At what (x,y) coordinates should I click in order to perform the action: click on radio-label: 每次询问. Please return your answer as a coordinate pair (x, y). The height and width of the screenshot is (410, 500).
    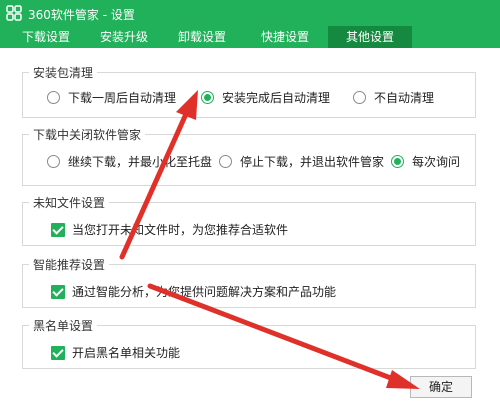
    Looking at the image, I should click on (436, 162).